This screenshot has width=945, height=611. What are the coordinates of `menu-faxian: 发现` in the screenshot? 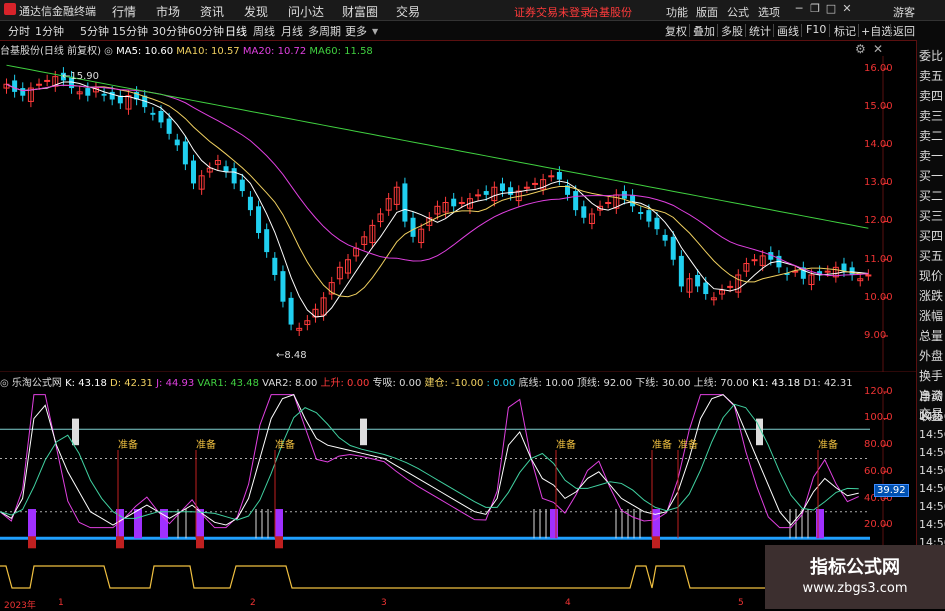 It's located at (256, 11).